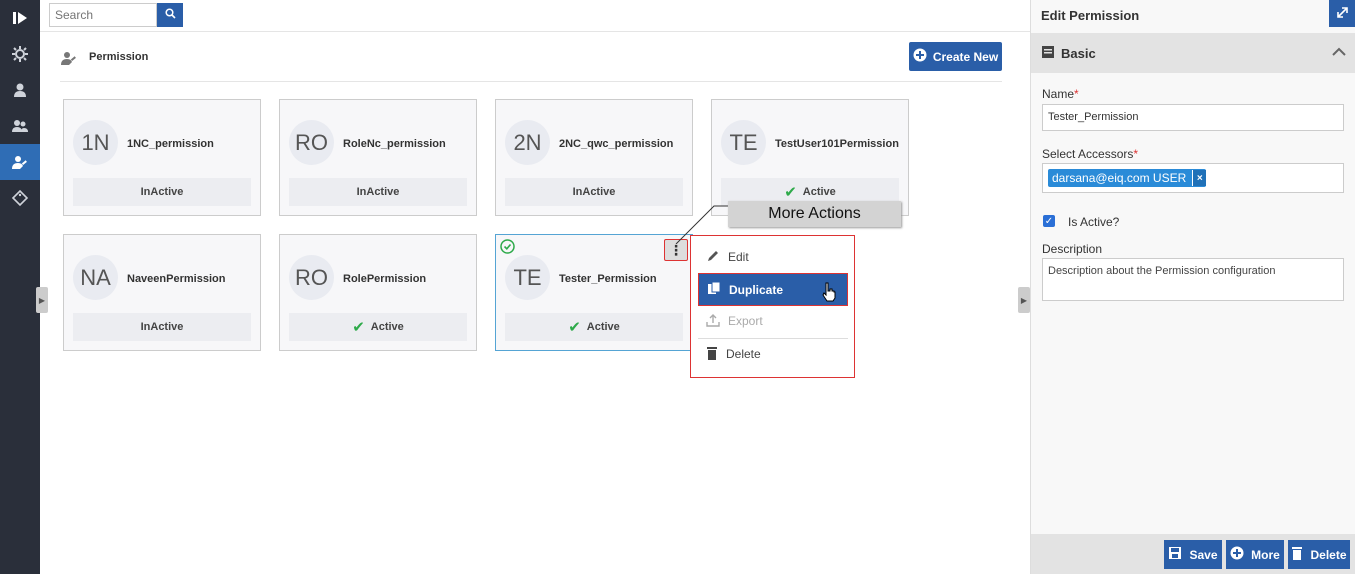 The width and height of the screenshot is (1355, 574). Describe the element at coordinates (1119, 178) in the screenshot. I see `accessor-tag-label: darsana@eiq.com USER` at that location.